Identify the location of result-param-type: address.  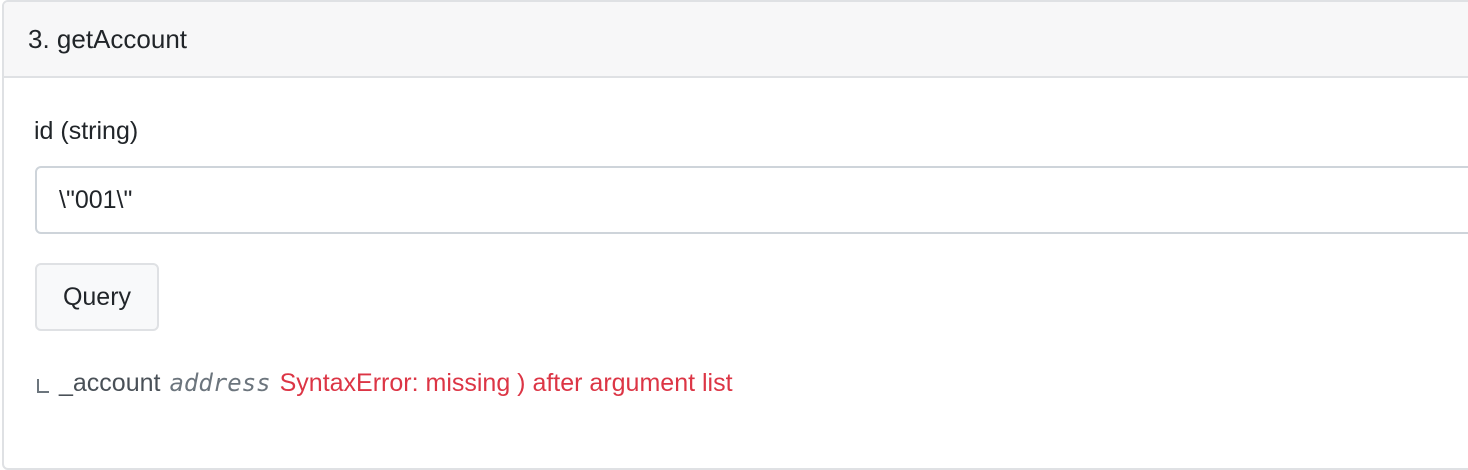
(220, 383).